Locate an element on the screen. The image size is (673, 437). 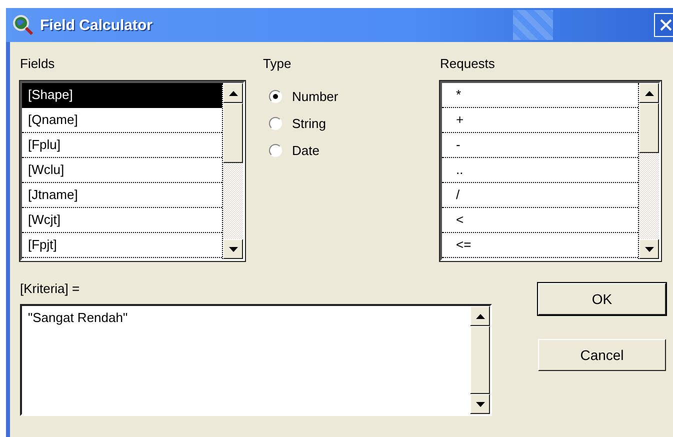
fields-label: Fields is located at coordinates (38, 63).